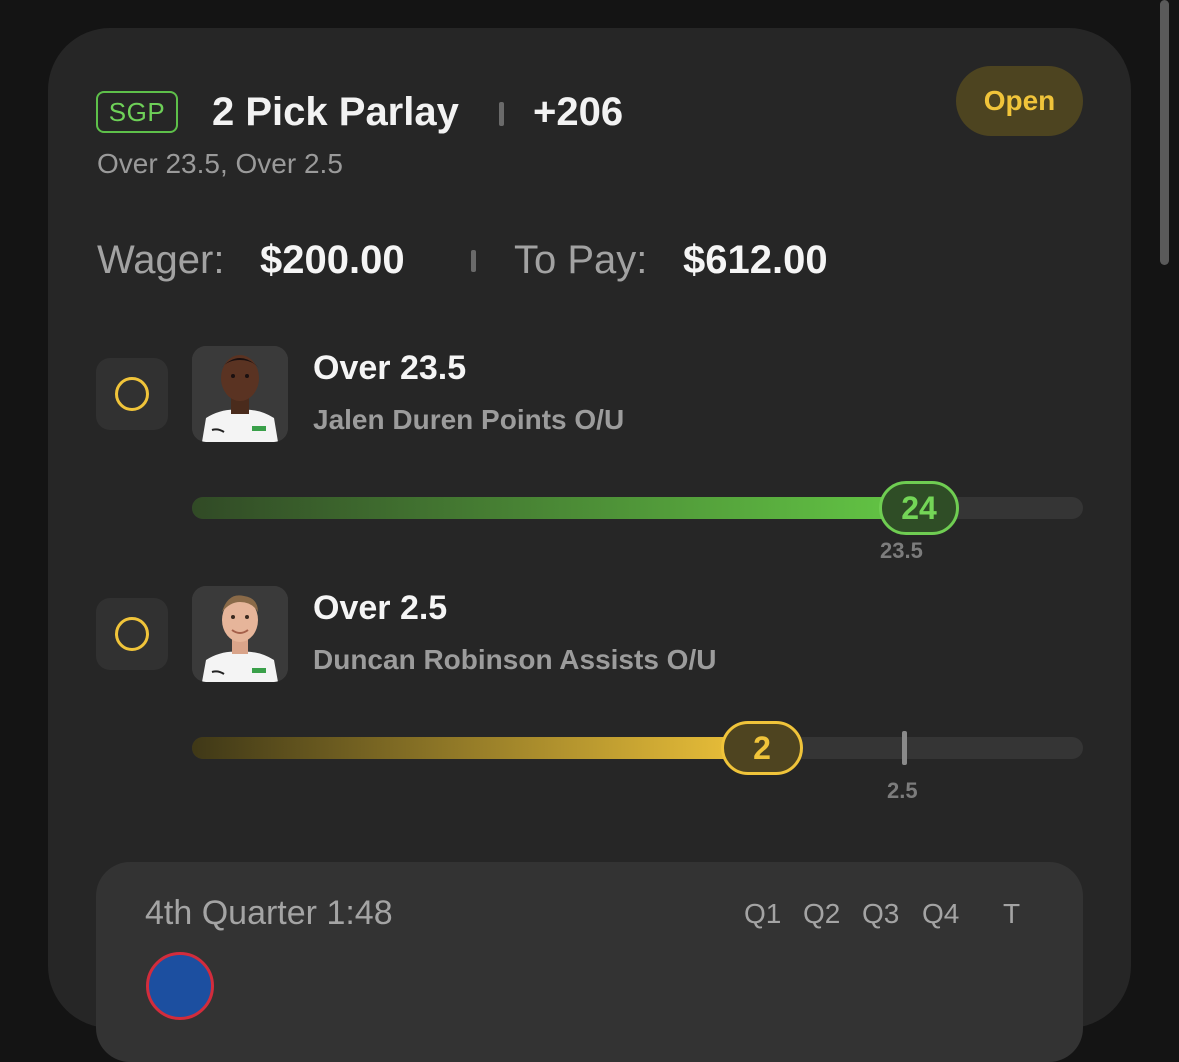  I want to click on team-logo-icon, so click(180, 986).